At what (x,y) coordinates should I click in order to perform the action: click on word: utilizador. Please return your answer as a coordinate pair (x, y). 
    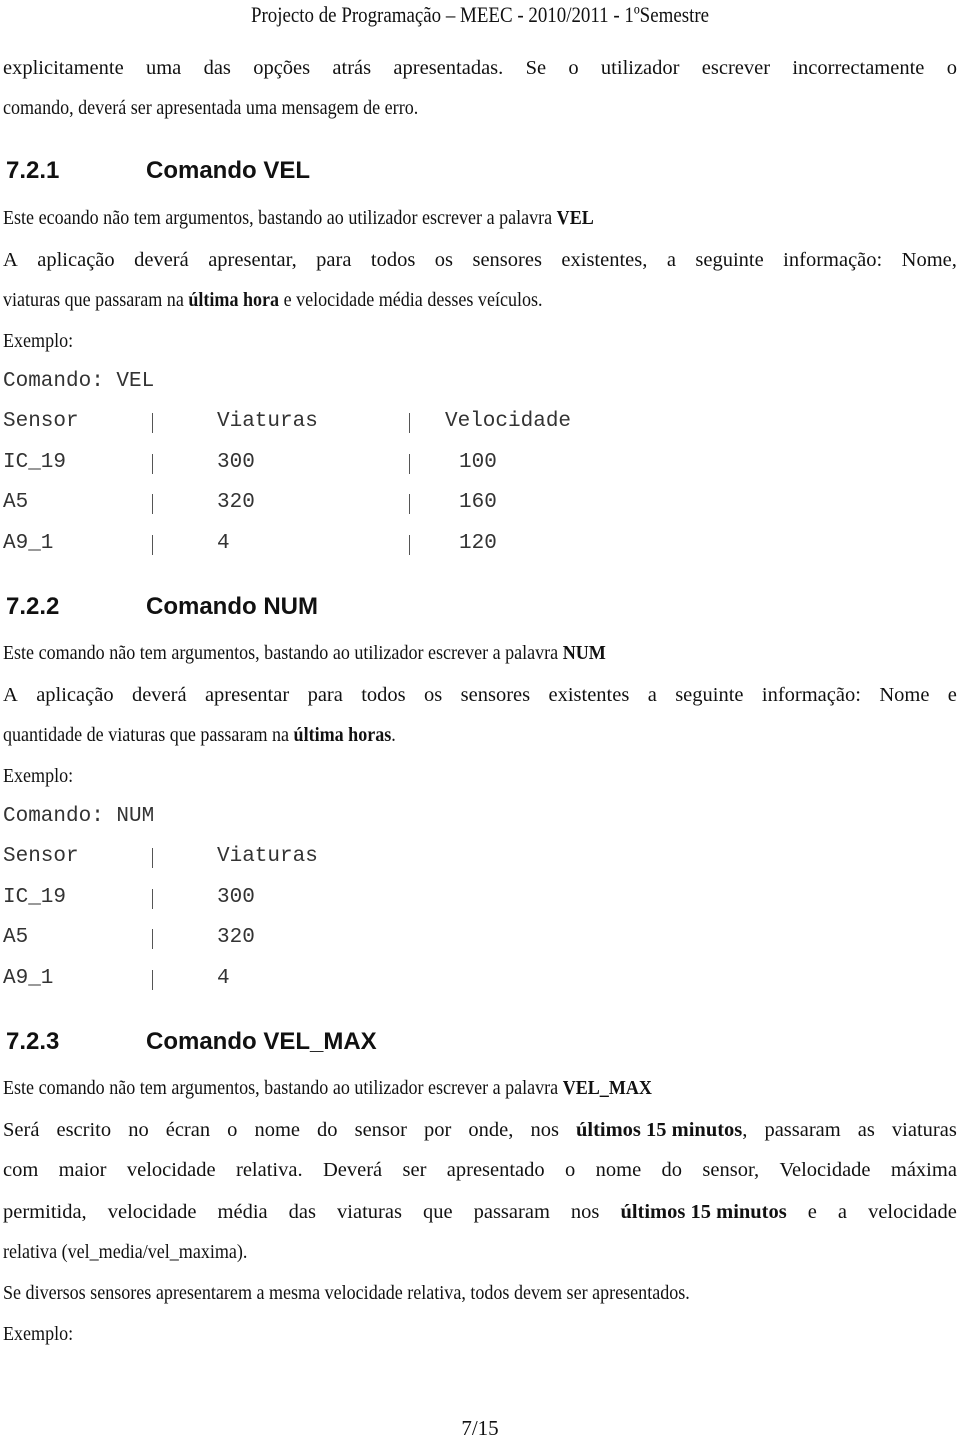
    Looking at the image, I should click on (640, 68).